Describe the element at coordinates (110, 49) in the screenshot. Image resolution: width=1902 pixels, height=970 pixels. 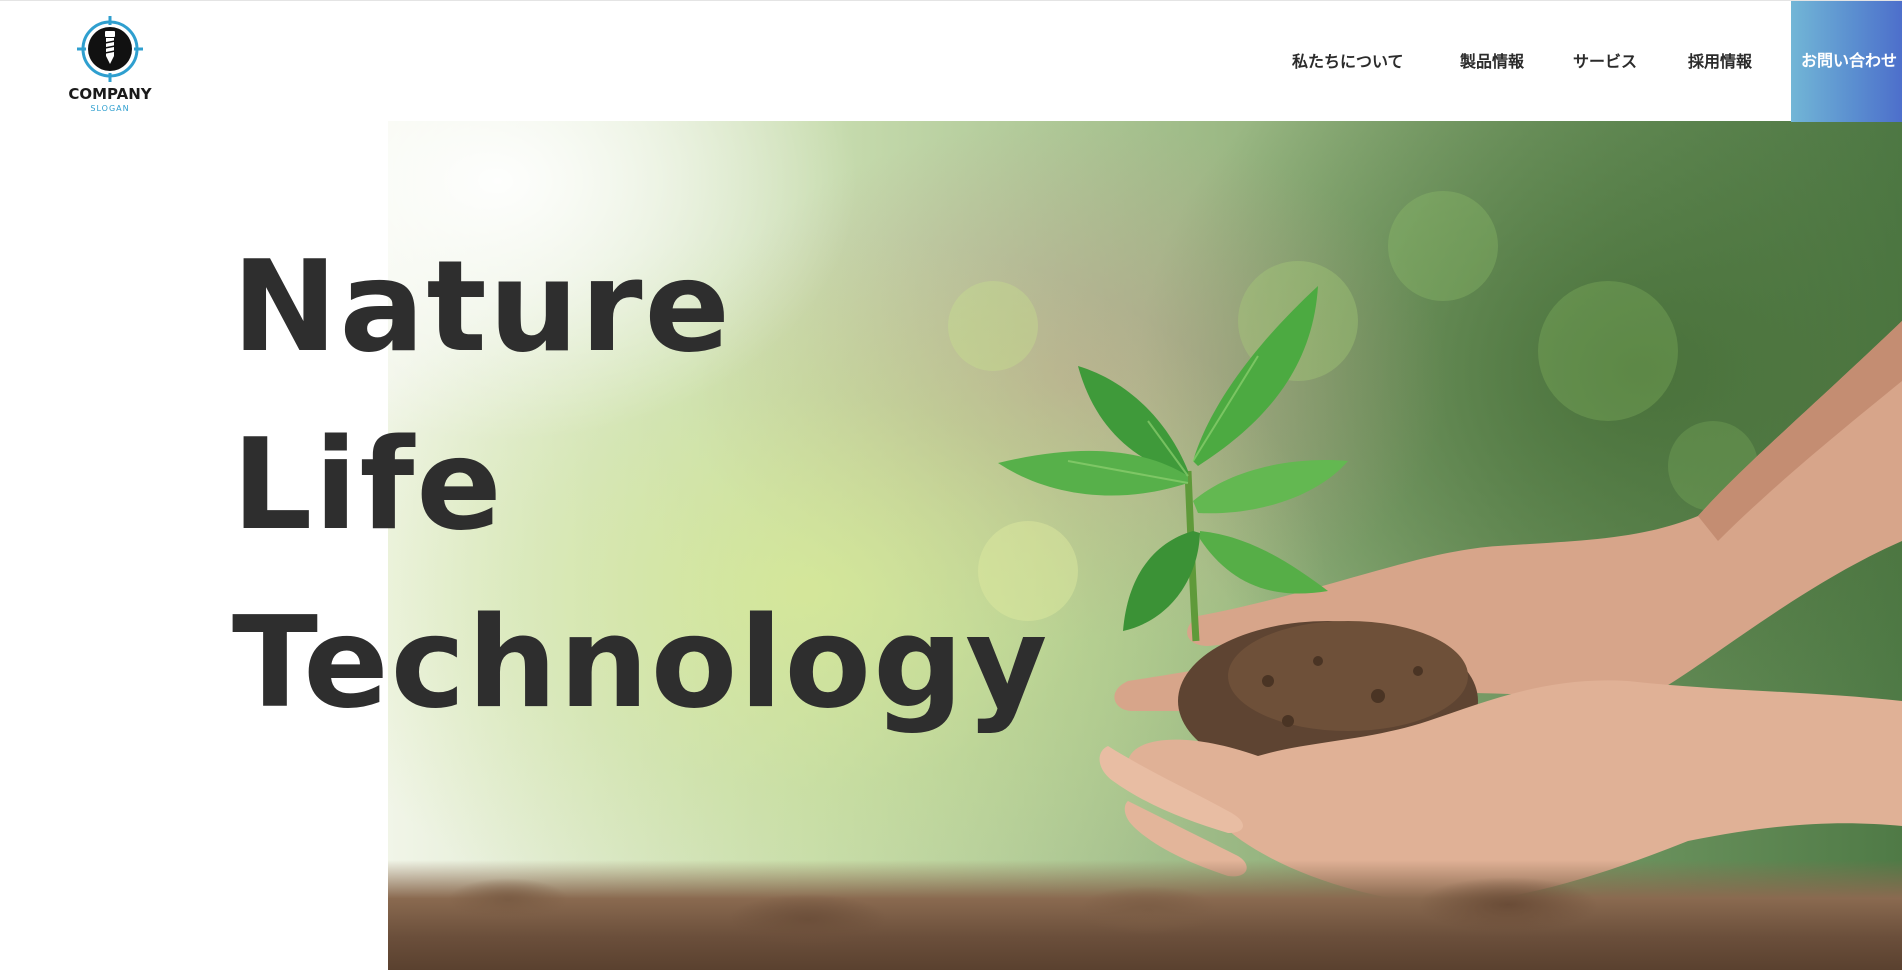
I see `screw-logo-icon` at that location.